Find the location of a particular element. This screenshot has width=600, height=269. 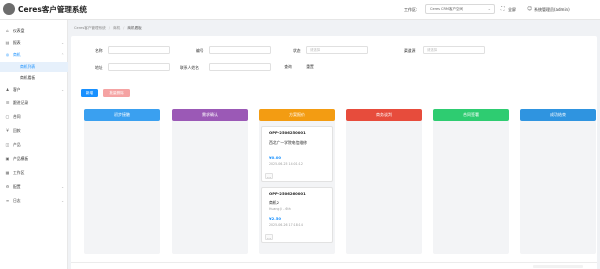

pagination-bar is located at coordinates (334, 265).